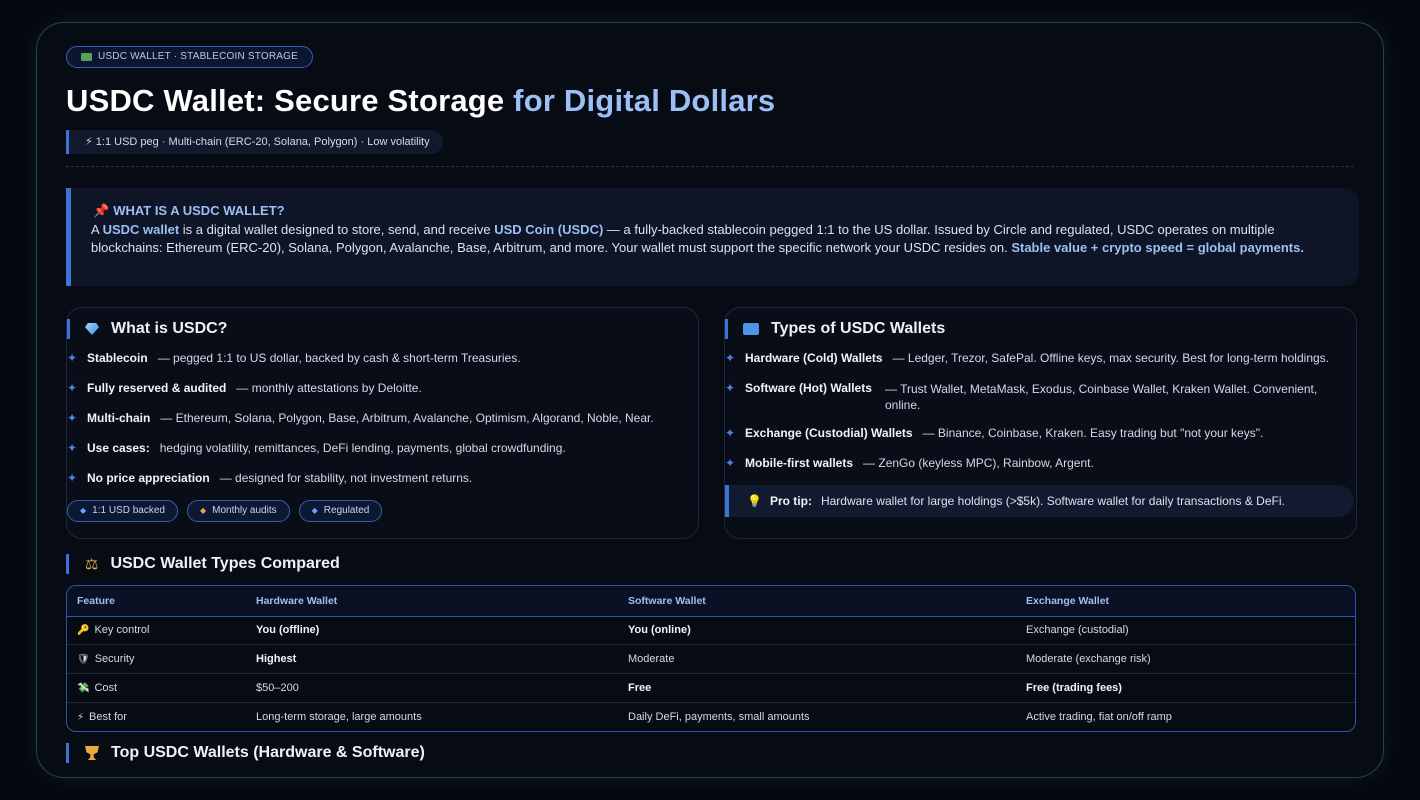  Describe the element at coordinates (92, 564) in the screenshot. I see `scale-icon: ⚖` at that location.